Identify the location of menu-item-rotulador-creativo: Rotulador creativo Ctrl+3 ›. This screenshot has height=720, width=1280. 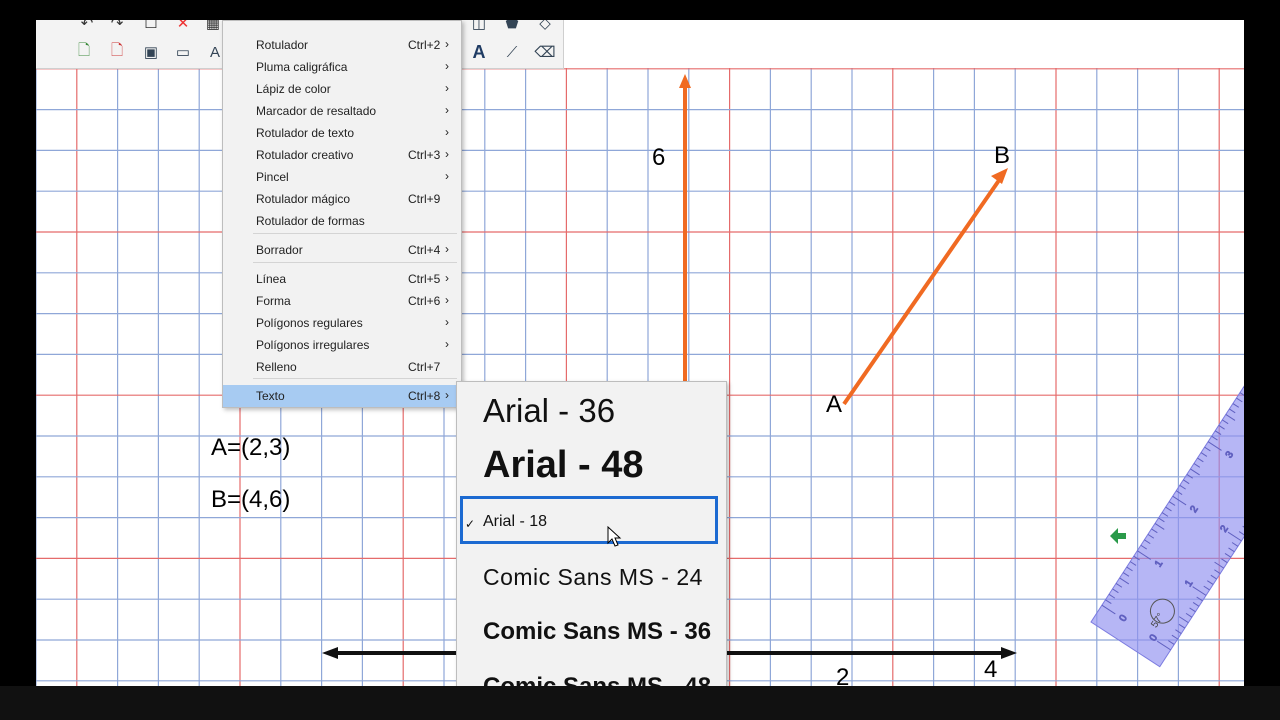
(342, 155).